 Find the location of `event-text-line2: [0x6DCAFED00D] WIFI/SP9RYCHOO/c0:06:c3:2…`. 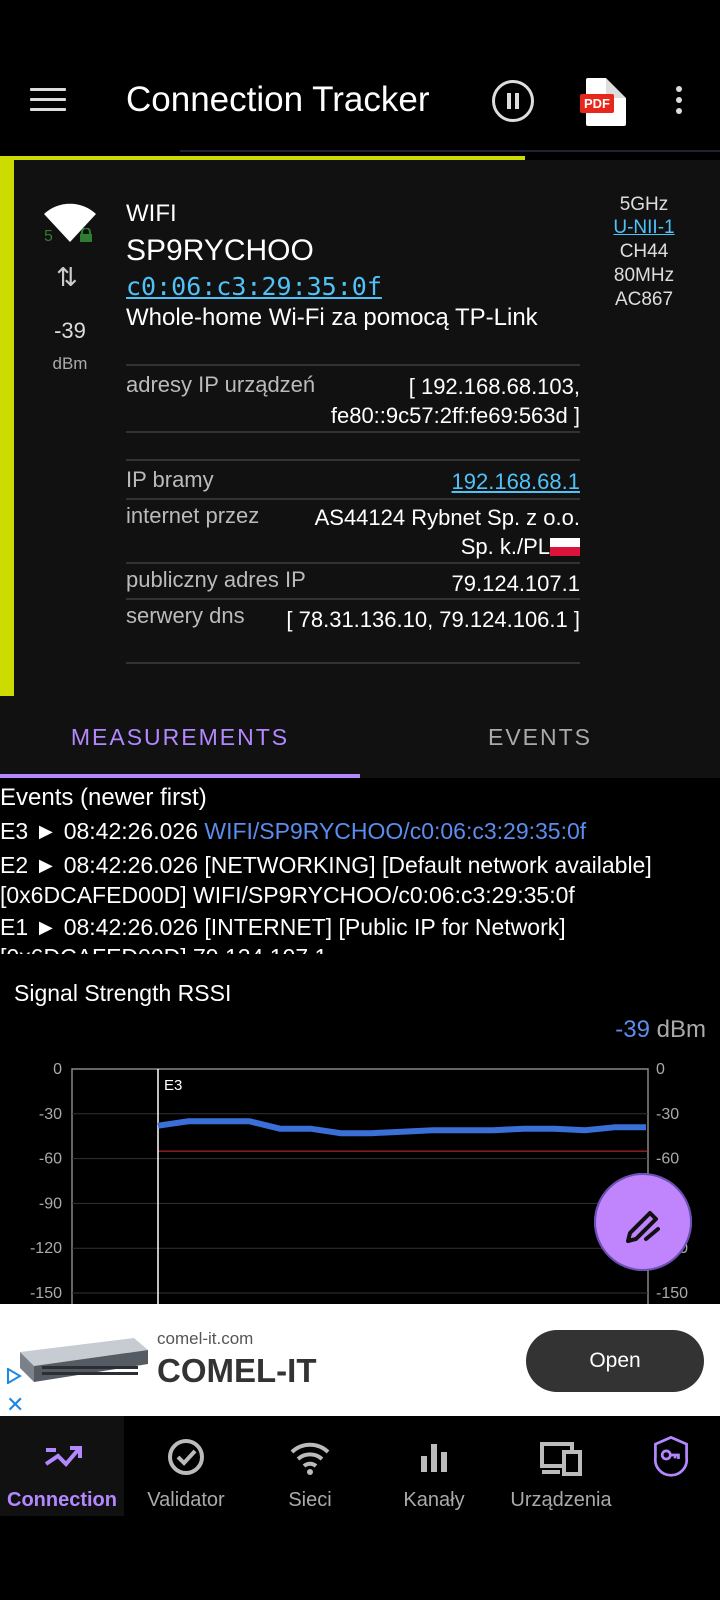

event-text-line2: [0x6DCAFED00D] WIFI/SP9RYCHOO/c0:06:c3:2… is located at coordinates (287, 895).